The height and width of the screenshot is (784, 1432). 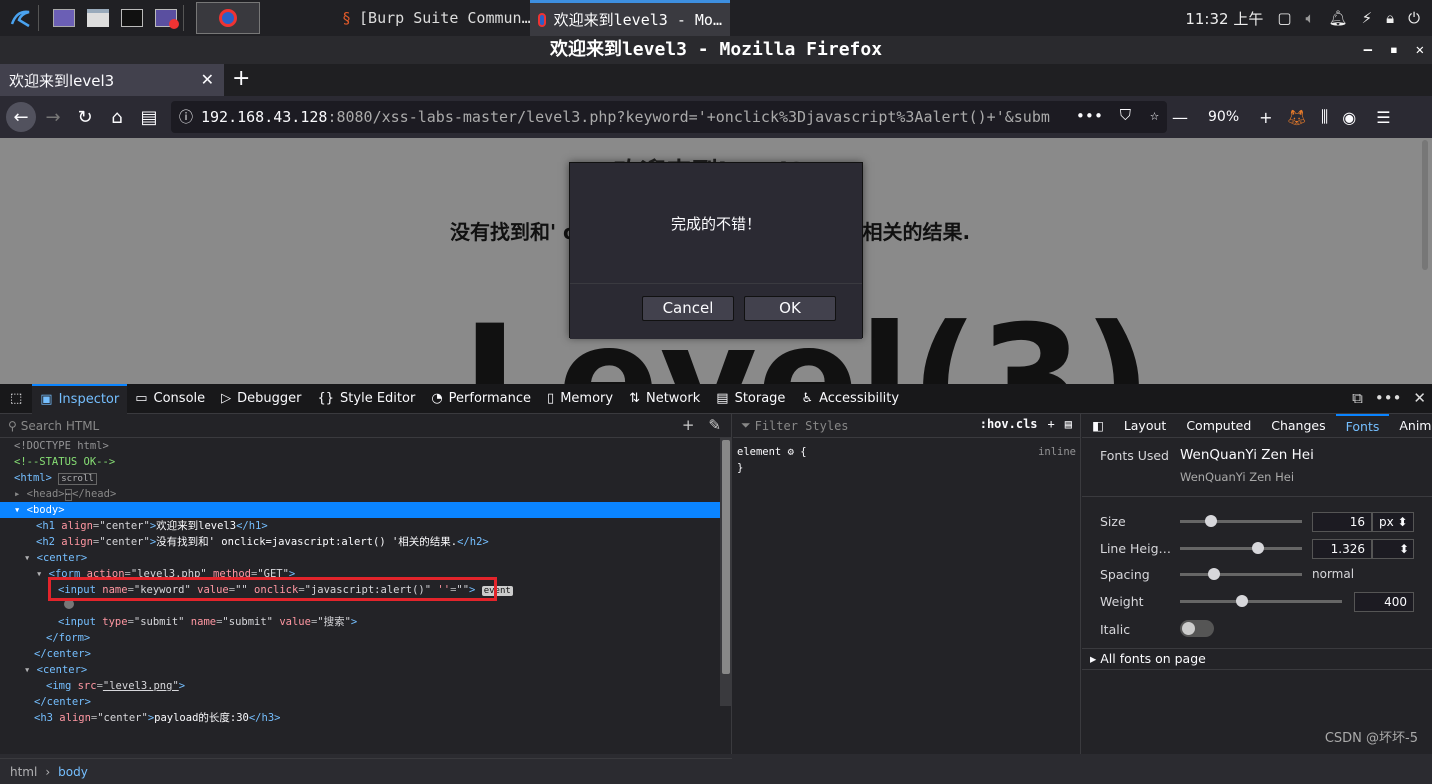 I want to click on cancel-button: Cancel, so click(x=688, y=308).